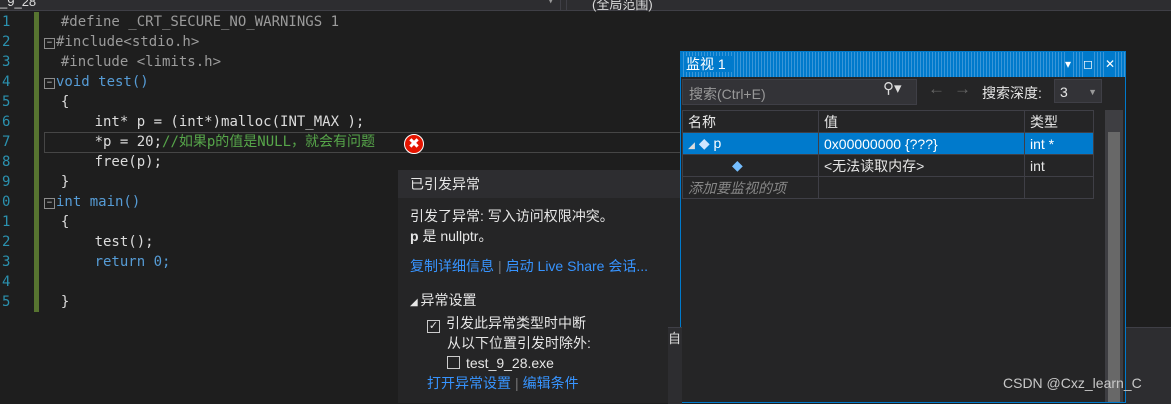 The width and height of the screenshot is (1171, 404). I want to click on watch-header-row: 名称 值 类型, so click(888, 121).